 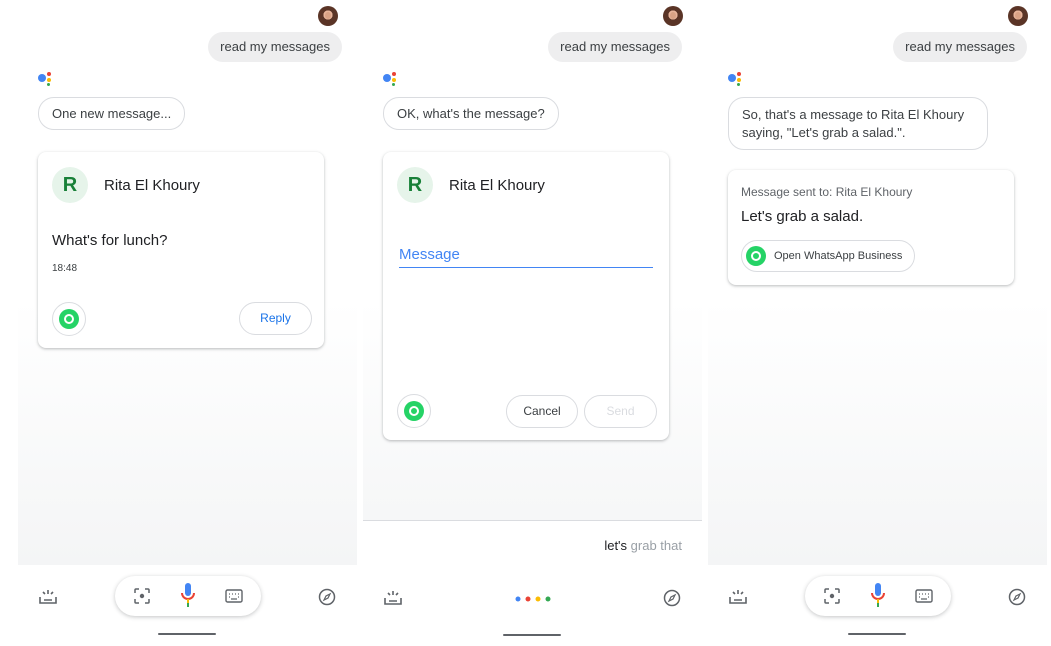 What do you see at coordinates (110, 240) in the screenshot?
I see `message-text: What's for lunch?` at bounding box center [110, 240].